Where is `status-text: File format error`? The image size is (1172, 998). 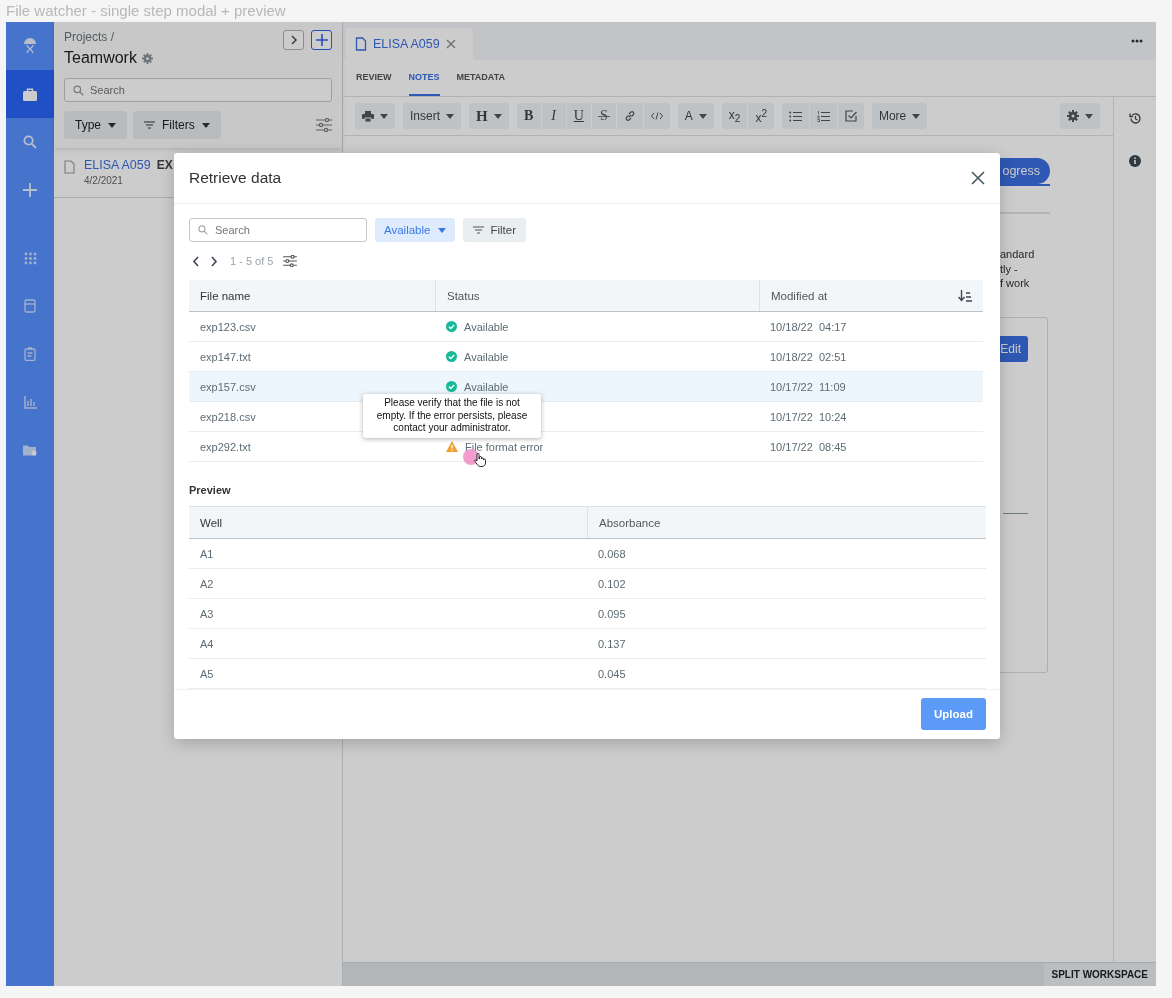 status-text: File format error is located at coordinates (504, 446).